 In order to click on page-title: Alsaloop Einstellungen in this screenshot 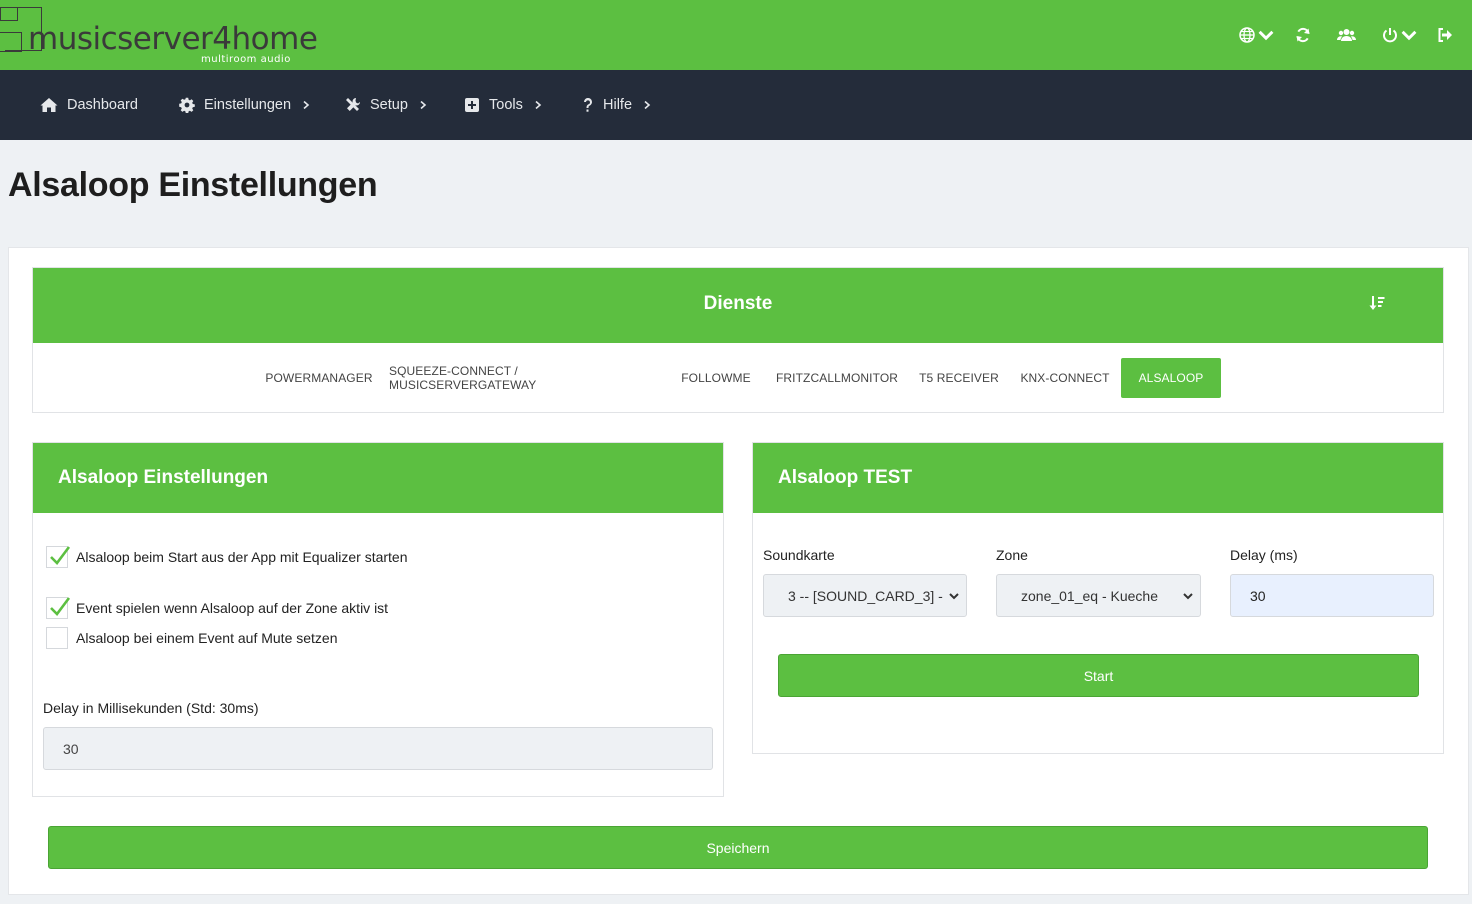, I will do `click(193, 185)`.